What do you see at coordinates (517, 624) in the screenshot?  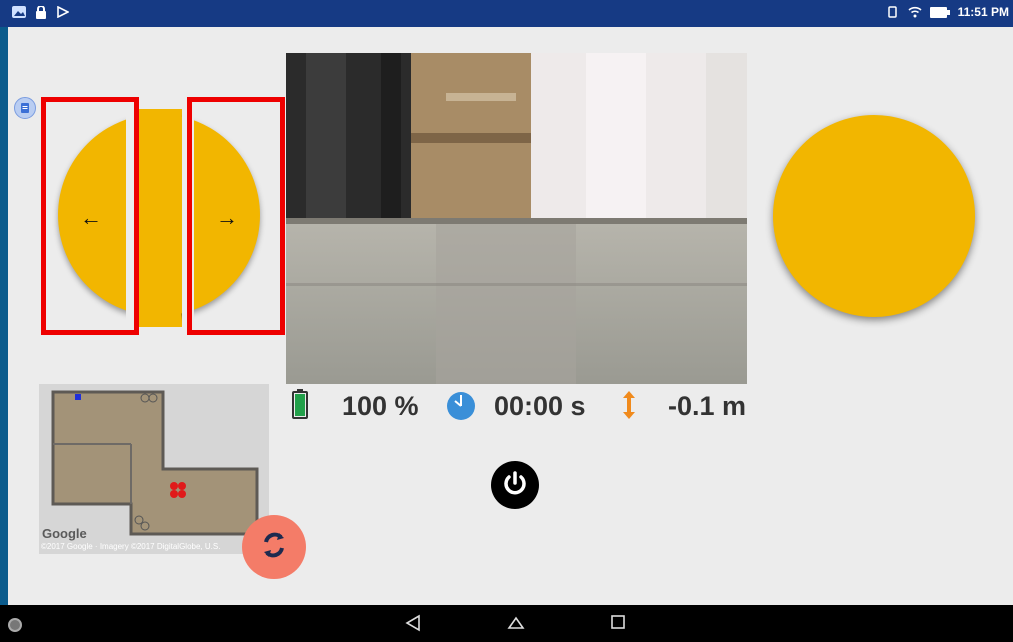 I see `home-button` at bounding box center [517, 624].